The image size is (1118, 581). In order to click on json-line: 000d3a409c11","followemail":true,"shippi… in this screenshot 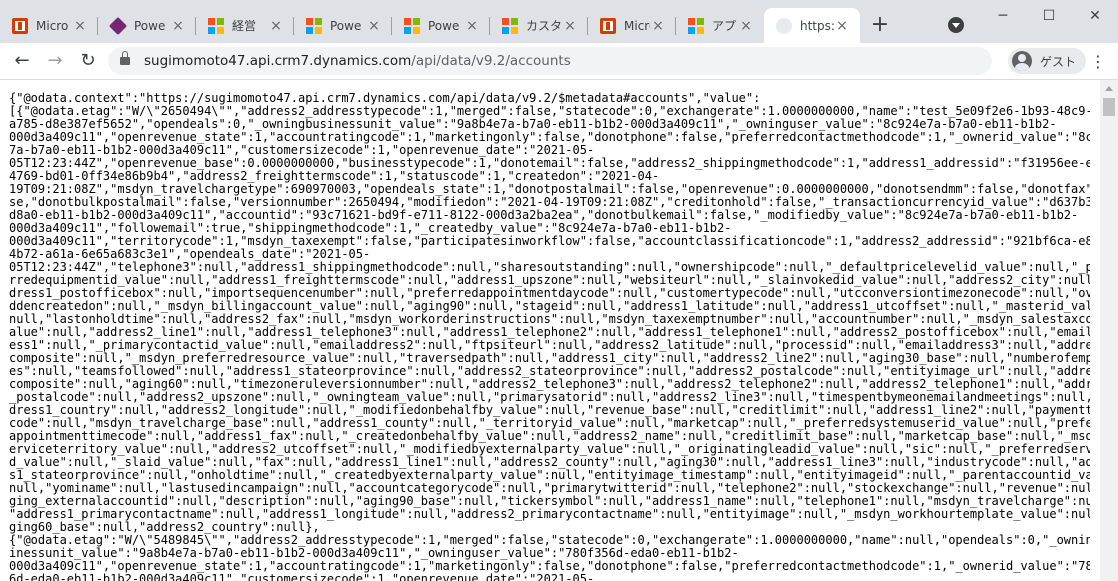, I will do `click(370, 228)`.